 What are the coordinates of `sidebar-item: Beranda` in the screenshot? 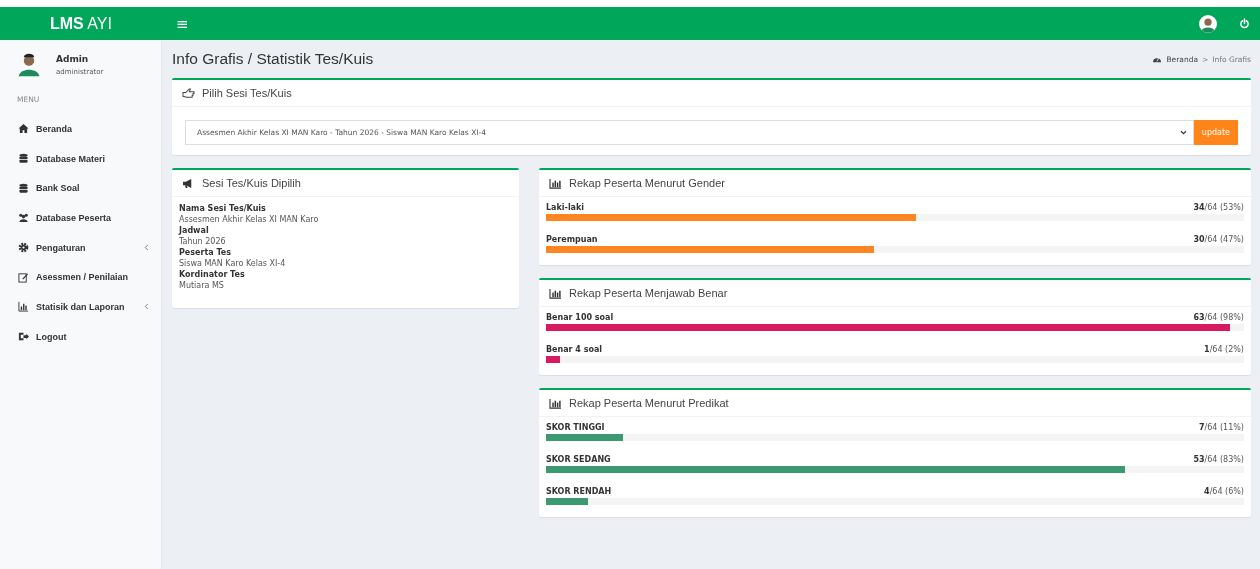 It's located at (80, 129).